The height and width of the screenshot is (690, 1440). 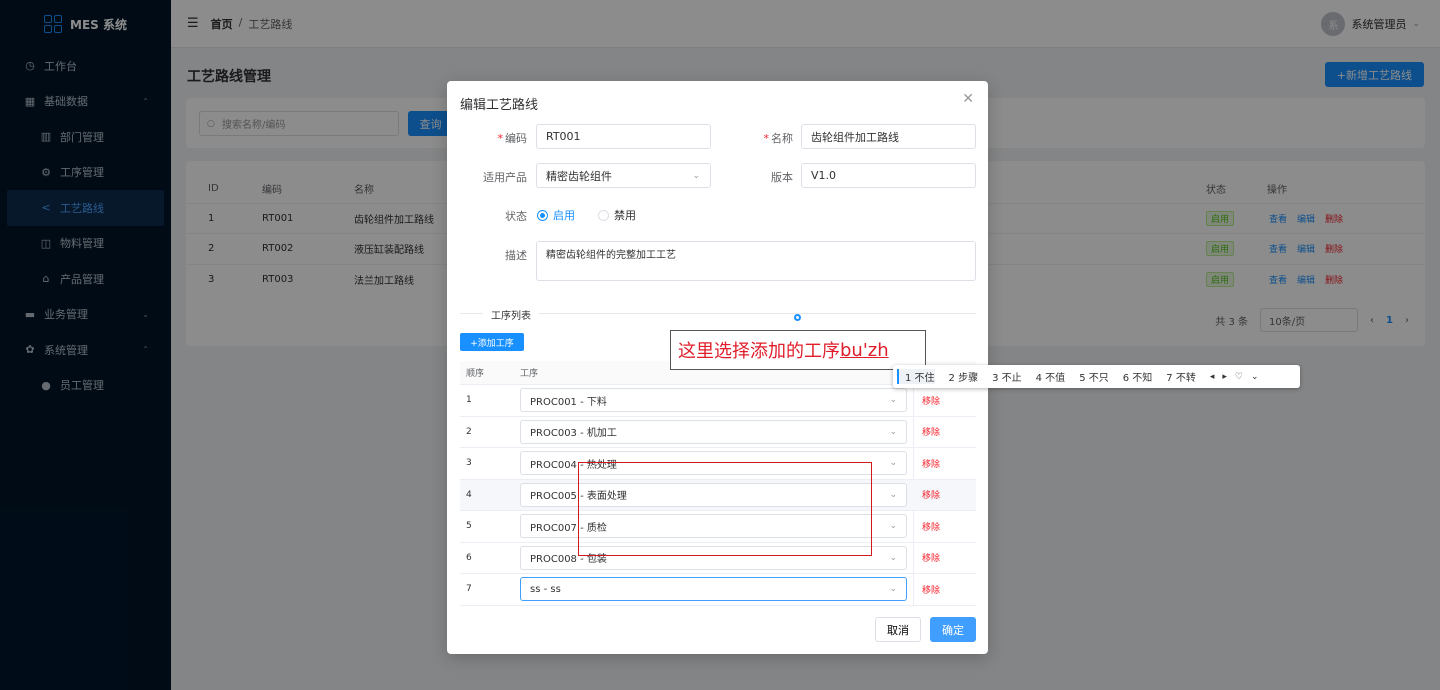 What do you see at coordinates (725, 509) in the screenshot?
I see `annotation-rectangle` at bounding box center [725, 509].